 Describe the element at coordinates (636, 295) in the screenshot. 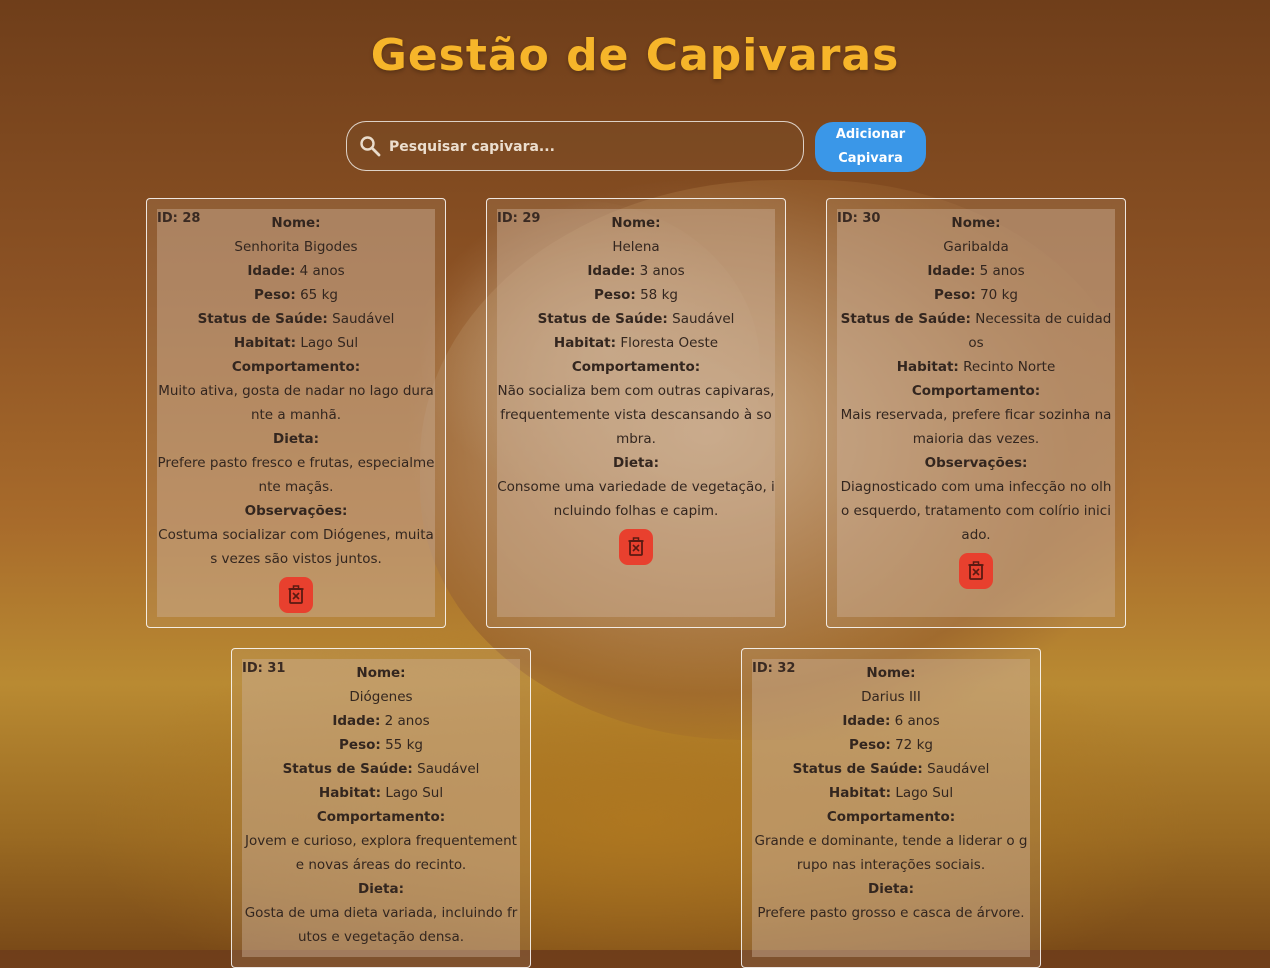

I see `weight-field: Peso: 58 kg` at that location.